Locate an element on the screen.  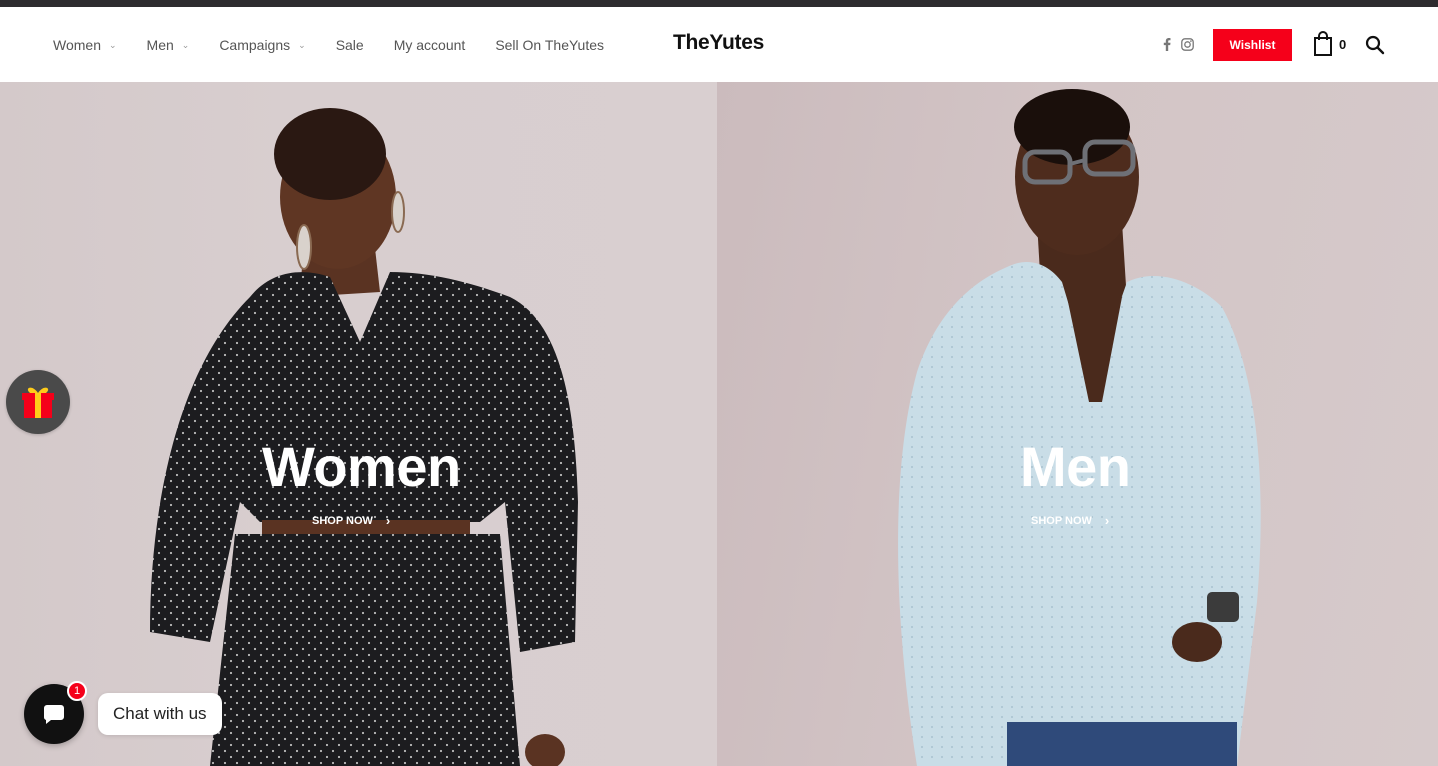
chat-notification-badge: 1 is located at coordinates (77, 691).